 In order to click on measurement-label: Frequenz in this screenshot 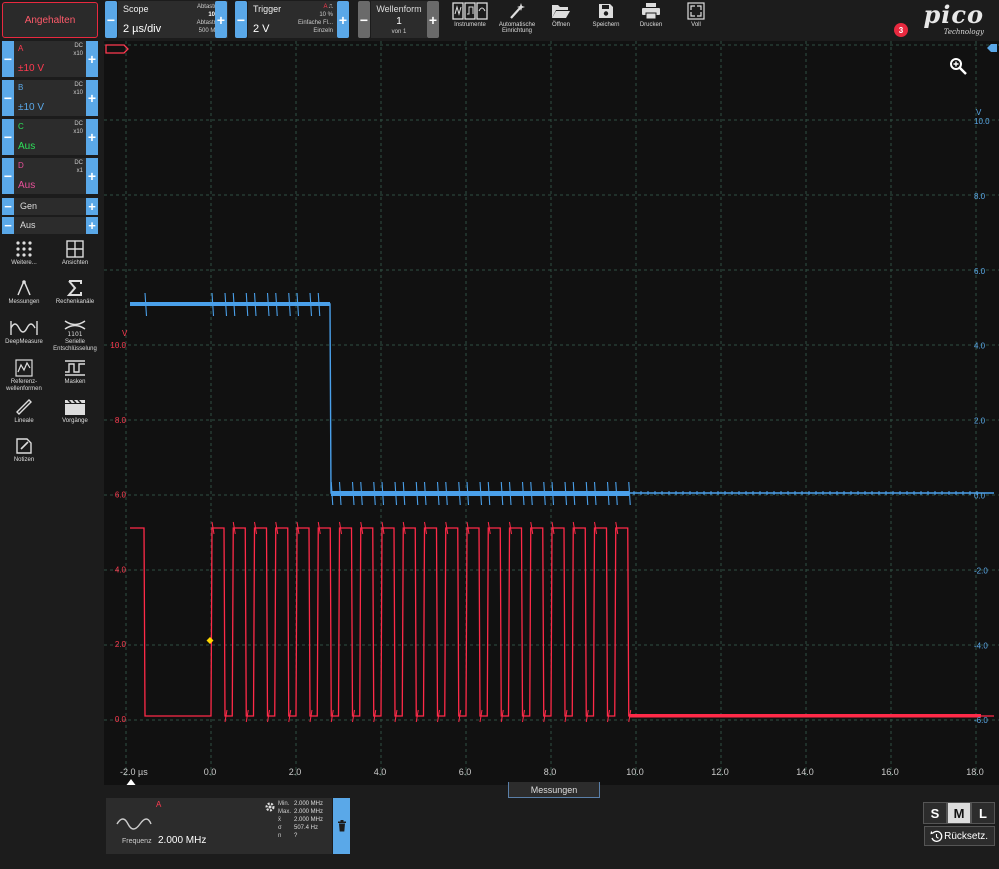, I will do `click(137, 841)`.